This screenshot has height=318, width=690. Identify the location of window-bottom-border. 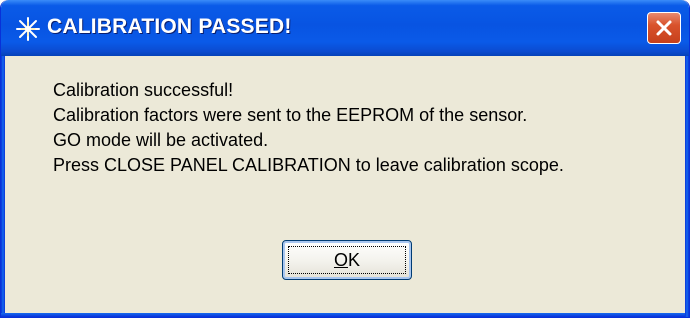
(345, 315).